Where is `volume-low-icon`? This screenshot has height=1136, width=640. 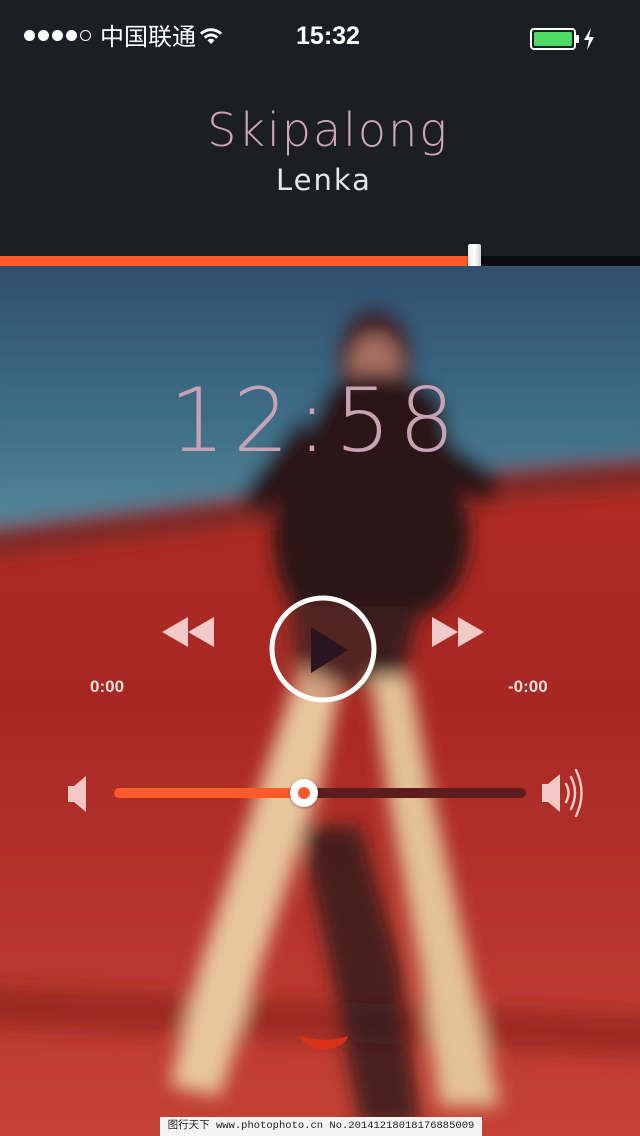
volume-low-icon is located at coordinates (77, 796).